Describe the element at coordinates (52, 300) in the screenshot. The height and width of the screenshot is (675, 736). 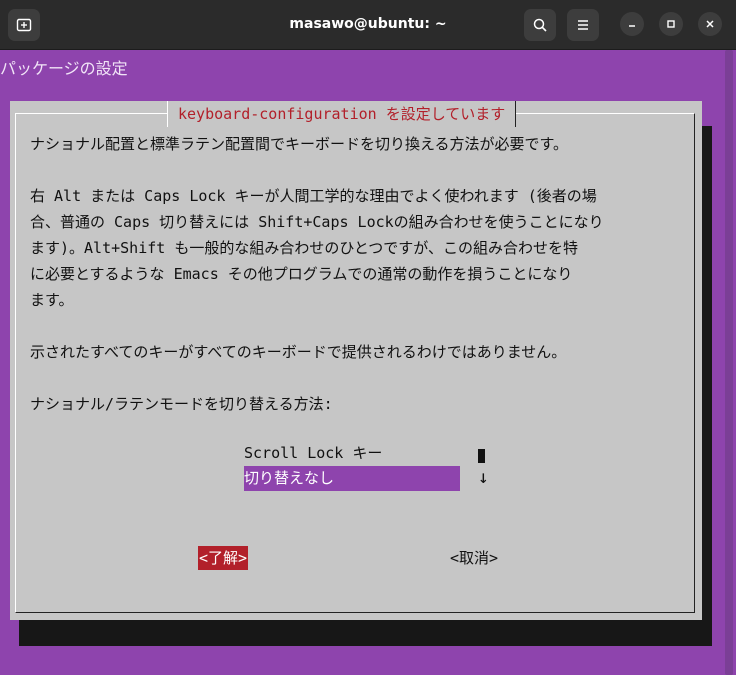
I see `dialog-text-line: ます。` at that location.